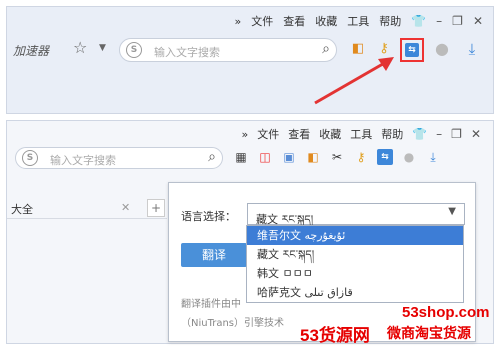 The image size is (500, 350). Describe the element at coordinates (265, 157) in the screenshot. I see `note-icon: ◫` at that location.